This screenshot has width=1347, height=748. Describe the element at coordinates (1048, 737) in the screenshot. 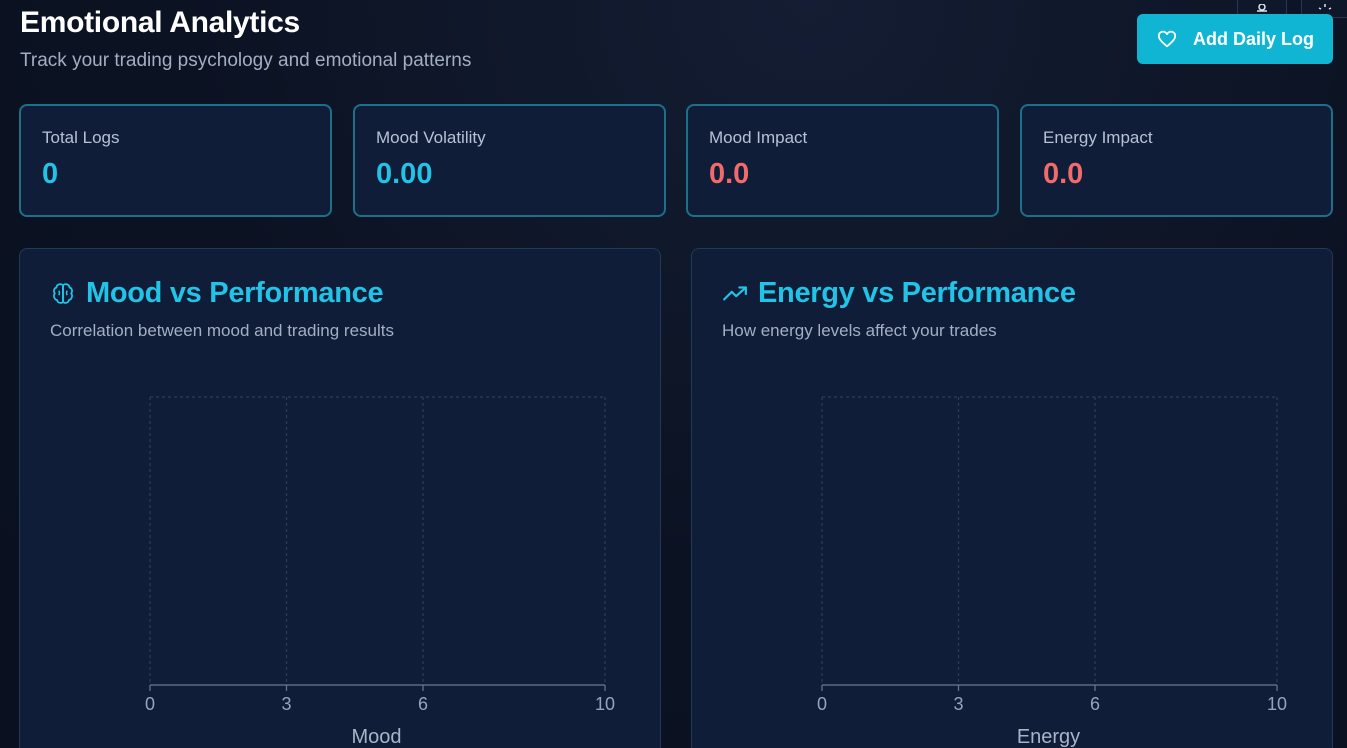

I see `x-axis-title: Energy` at that location.